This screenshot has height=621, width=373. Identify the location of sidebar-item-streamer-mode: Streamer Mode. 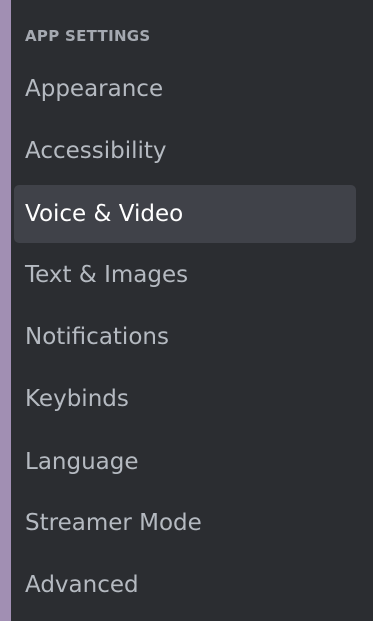
(185, 523).